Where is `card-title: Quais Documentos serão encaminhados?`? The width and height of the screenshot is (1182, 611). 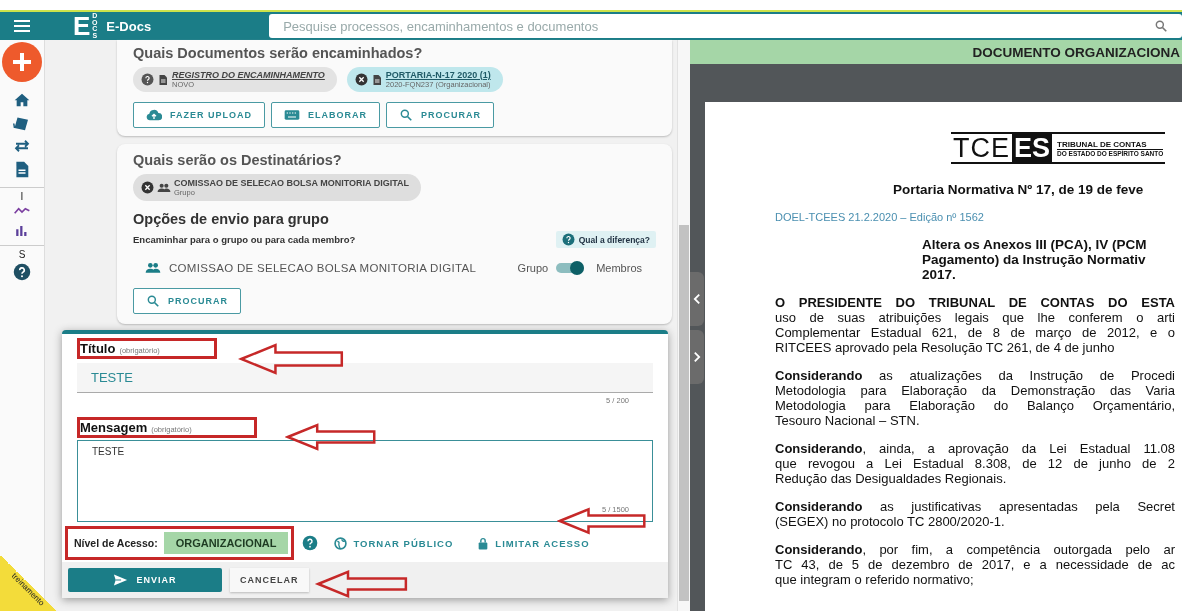
card-title: Quais Documentos serão encaminhados? is located at coordinates (278, 53).